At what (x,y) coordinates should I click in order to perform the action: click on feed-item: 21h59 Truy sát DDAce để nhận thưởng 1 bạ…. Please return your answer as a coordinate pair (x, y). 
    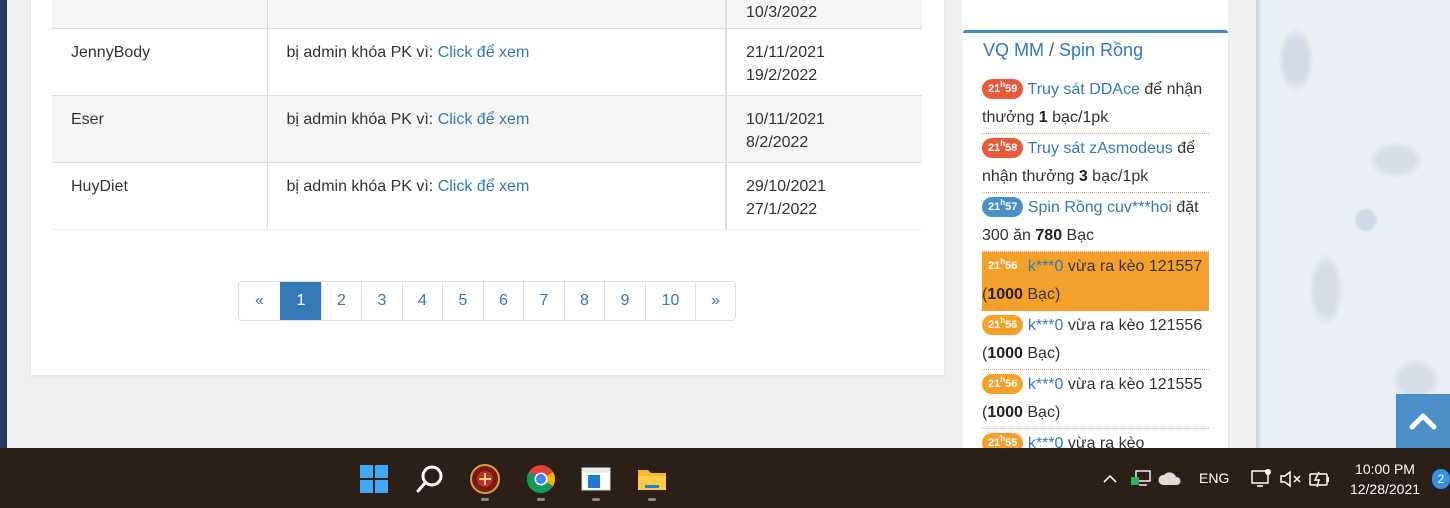
    Looking at the image, I should click on (1095, 104).